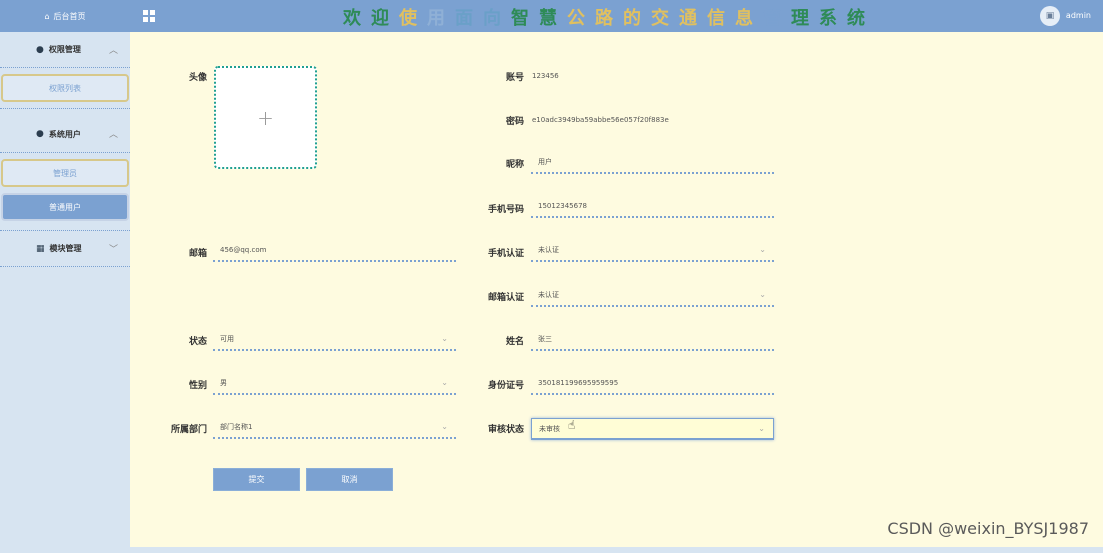 The image size is (1103, 553). What do you see at coordinates (514, 122) in the screenshot?
I see `password-label: 密码` at bounding box center [514, 122].